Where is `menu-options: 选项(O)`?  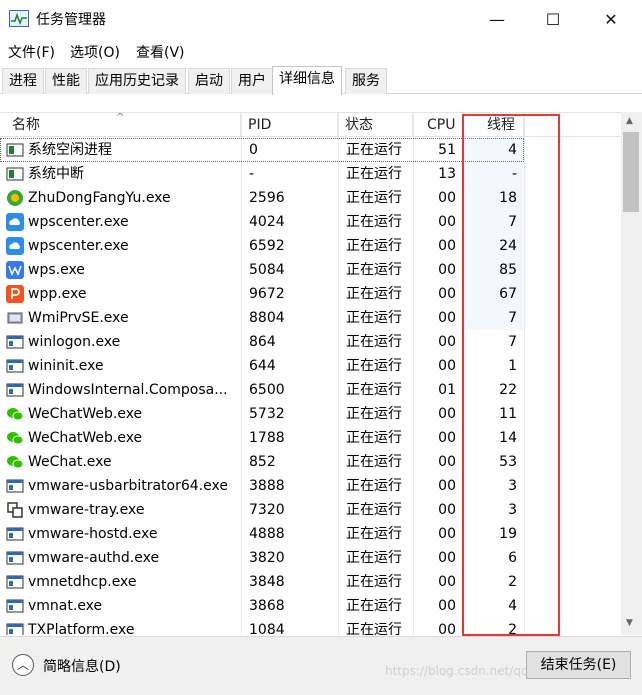 menu-options: 选项(O) is located at coordinates (95, 52).